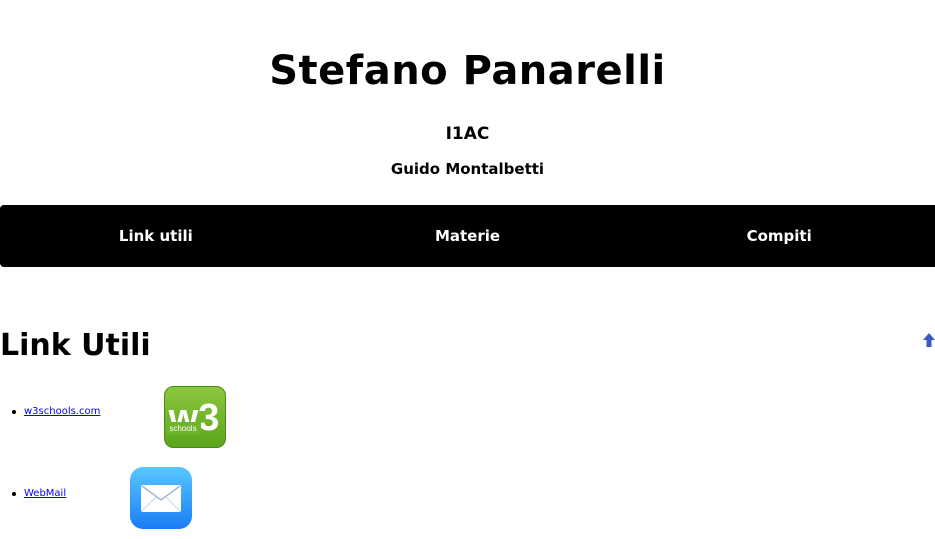 The image size is (935, 539). I want to click on teacher-name: Guido Montalbetti, so click(467, 169).